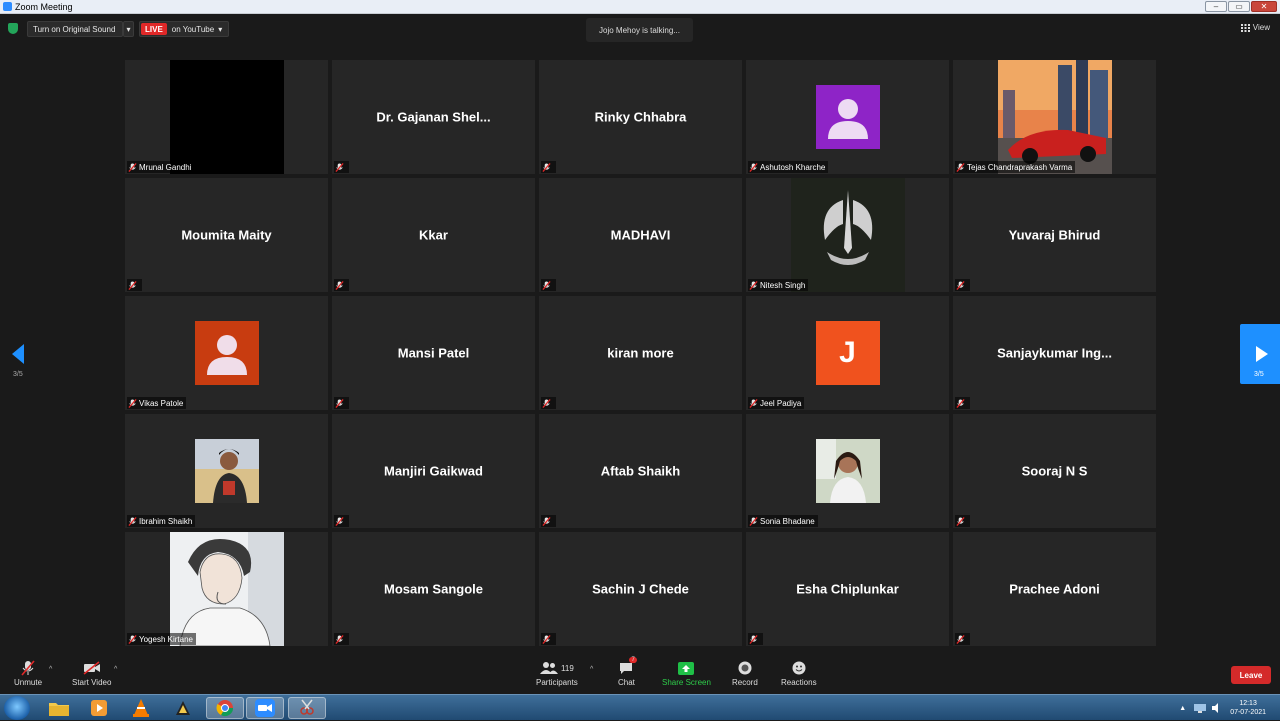  Describe the element at coordinates (226, 235) in the screenshot. I see `participant-tile: Moumita Maity` at that location.